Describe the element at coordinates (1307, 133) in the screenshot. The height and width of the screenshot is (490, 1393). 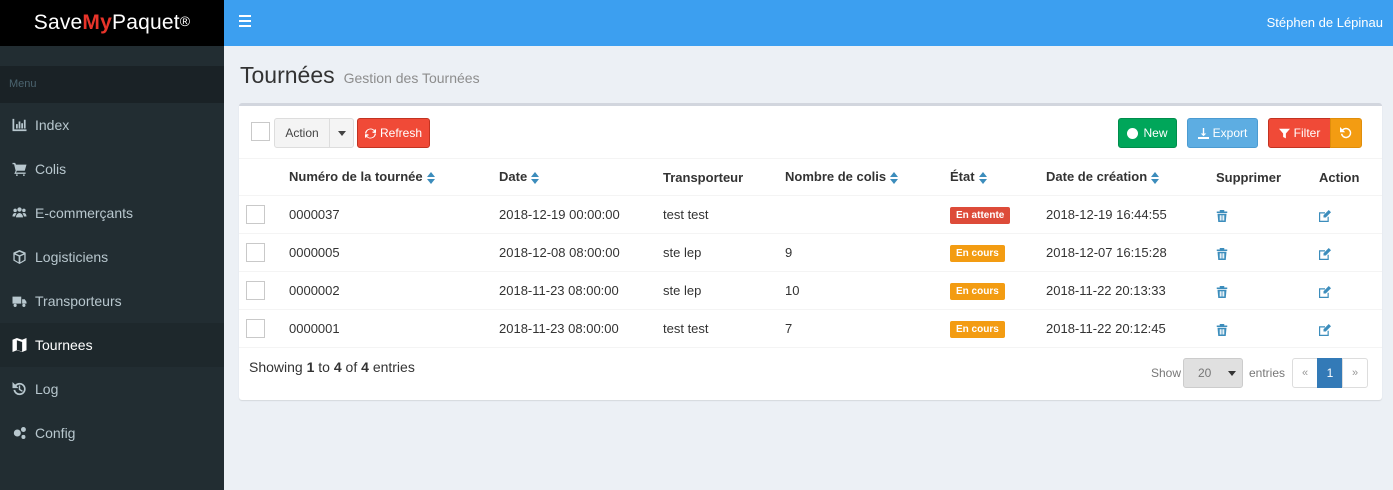
I see `filter-label: Filter` at that location.